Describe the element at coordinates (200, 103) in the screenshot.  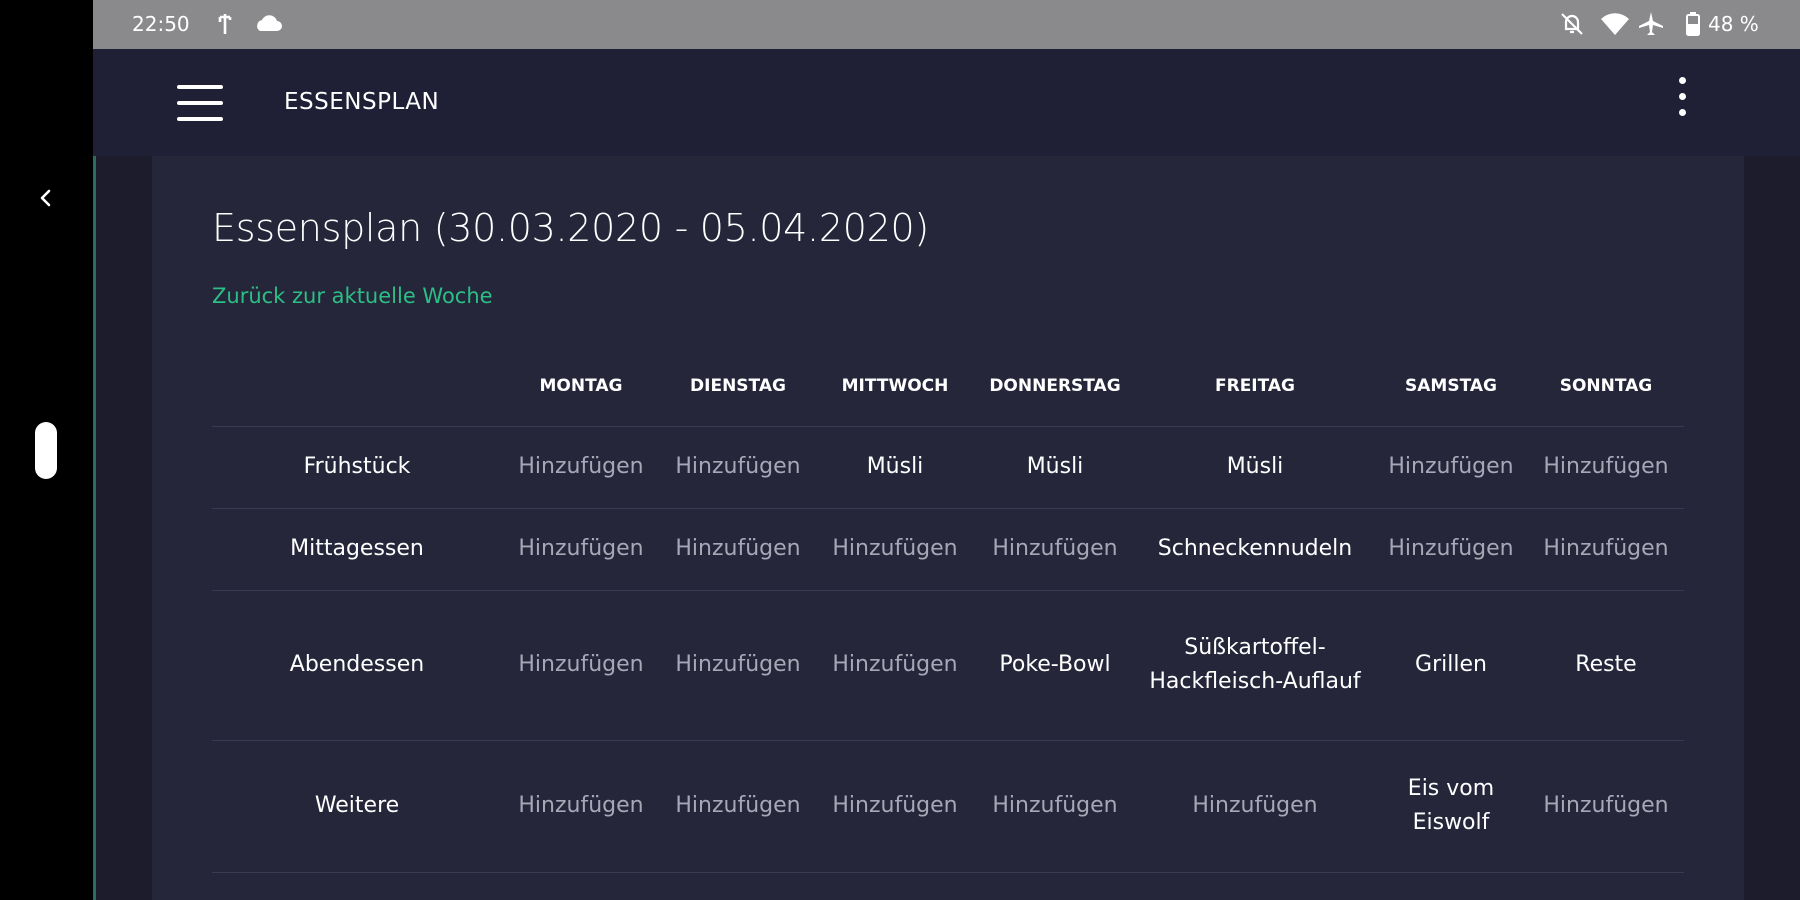
I see `menu-icon` at that location.